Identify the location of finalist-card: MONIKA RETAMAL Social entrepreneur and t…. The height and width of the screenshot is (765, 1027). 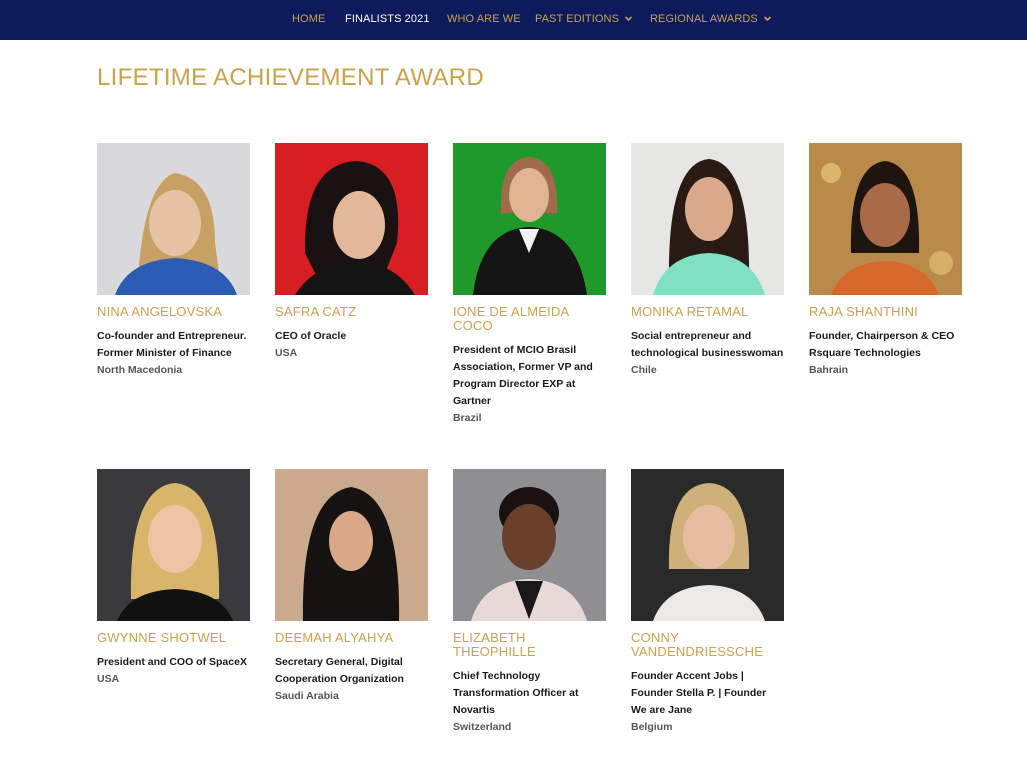
(707, 261).